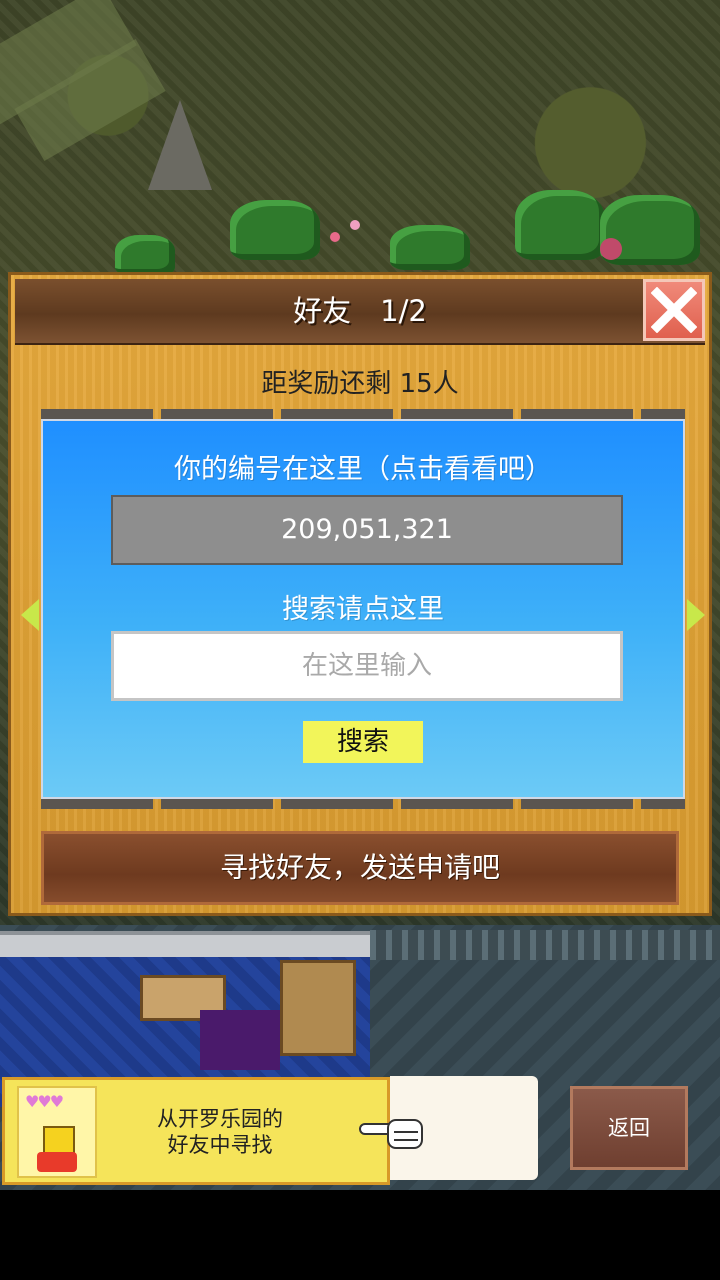 The height and width of the screenshot is (1280, 720). What do you see at coordinates (629, 1128) in the screenshot?
I see `back-button: 返回` at bounding box center [629, 1128].